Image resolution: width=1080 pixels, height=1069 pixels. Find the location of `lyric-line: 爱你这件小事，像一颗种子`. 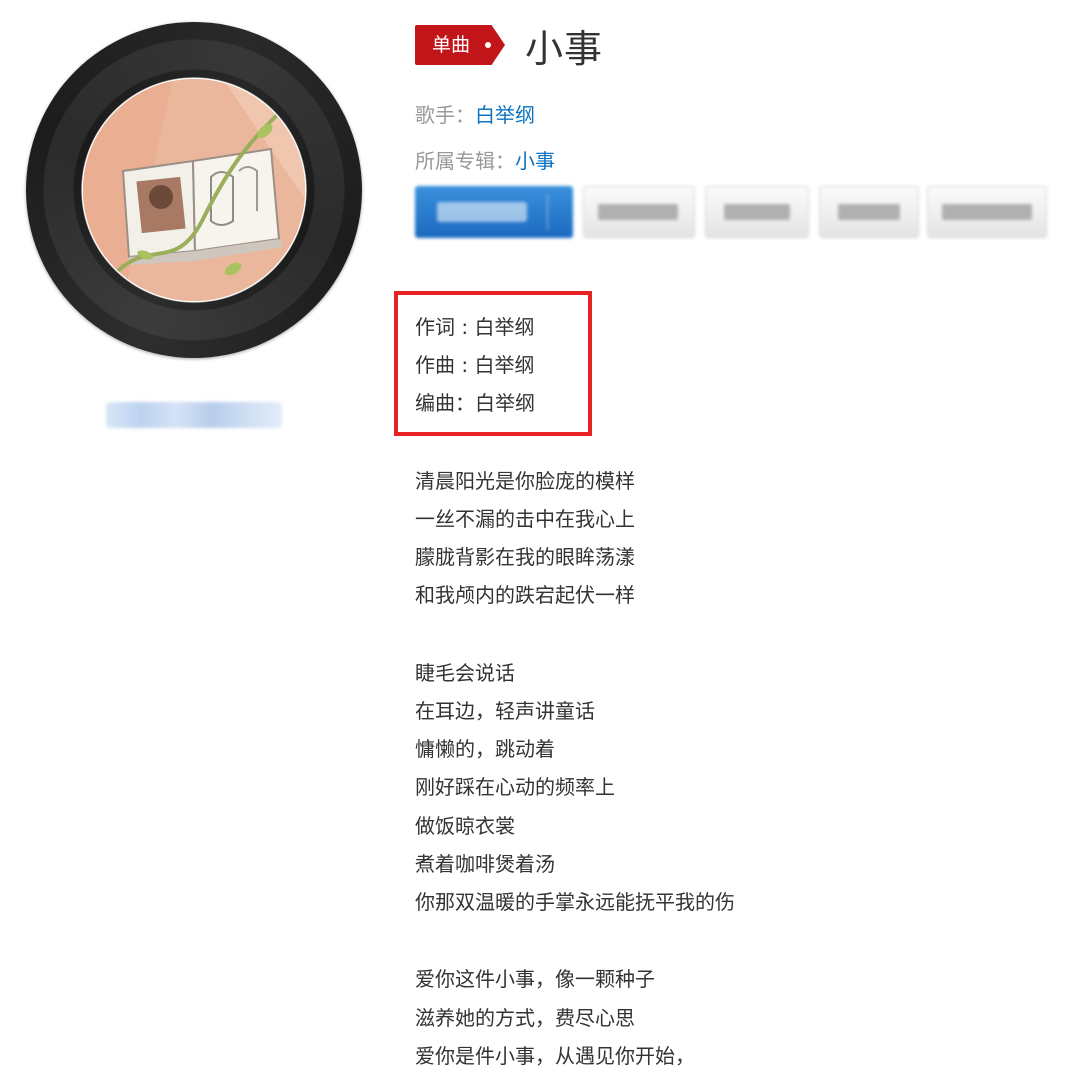

lyric-line: 爱你这件小事，像一颗种子 is located at coordinates (535, 979).